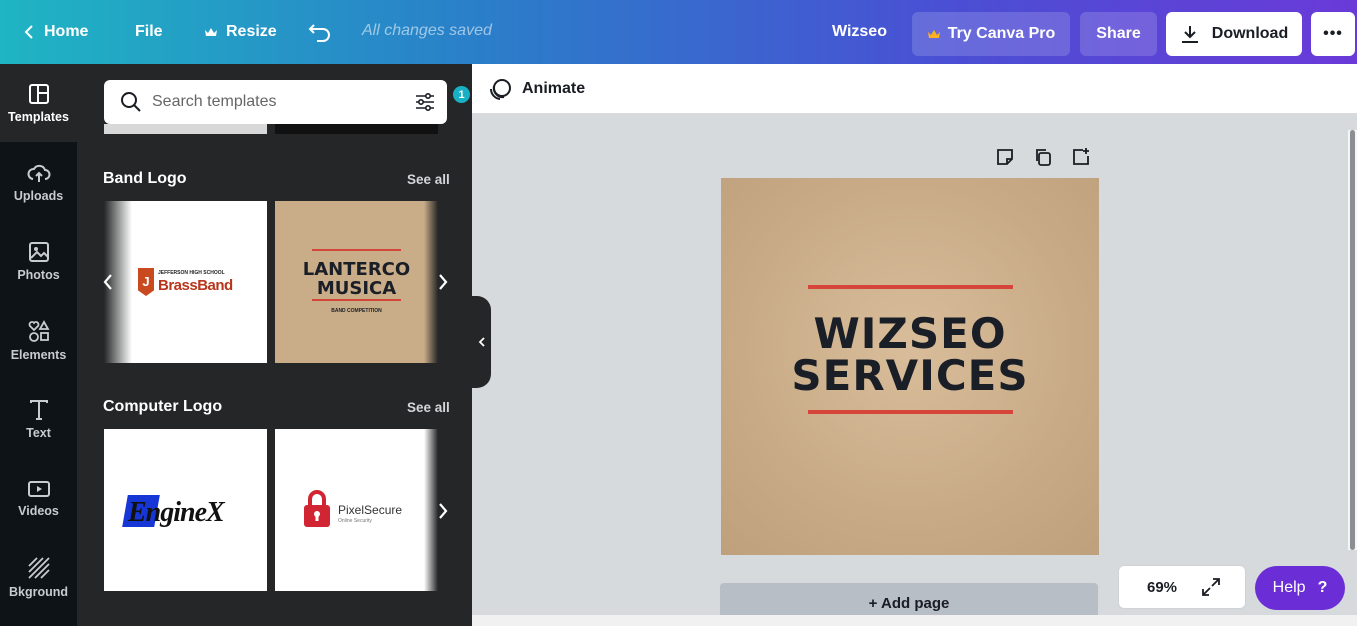  I want to click on see-all-computer-logo: See all, so click(428, 407).